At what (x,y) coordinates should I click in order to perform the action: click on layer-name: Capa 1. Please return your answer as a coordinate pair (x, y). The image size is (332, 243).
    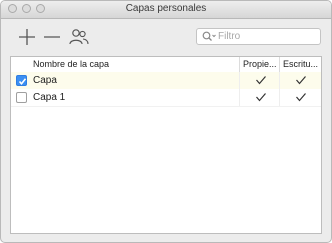
    Looking at the image, I should click on (49, 97).